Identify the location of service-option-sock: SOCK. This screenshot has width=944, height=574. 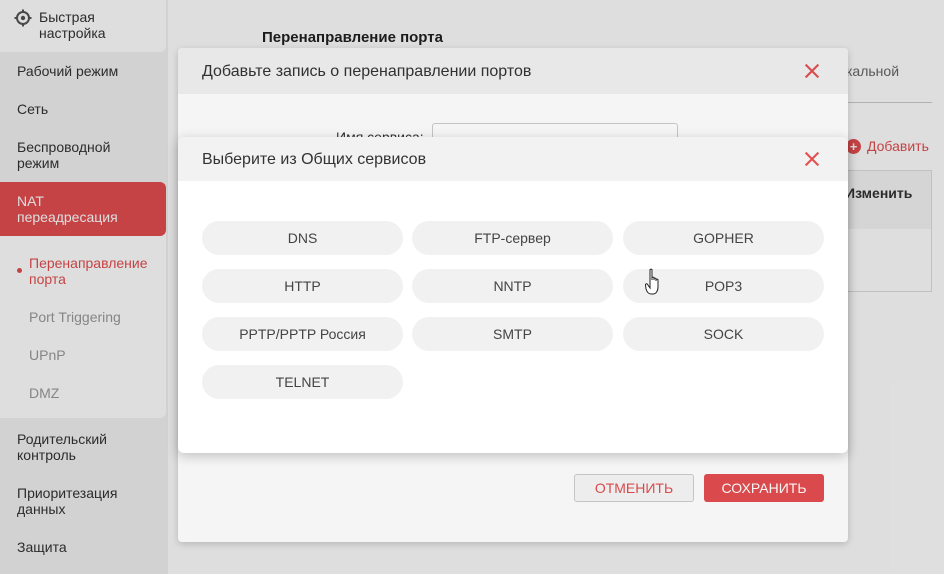
(723, 334).